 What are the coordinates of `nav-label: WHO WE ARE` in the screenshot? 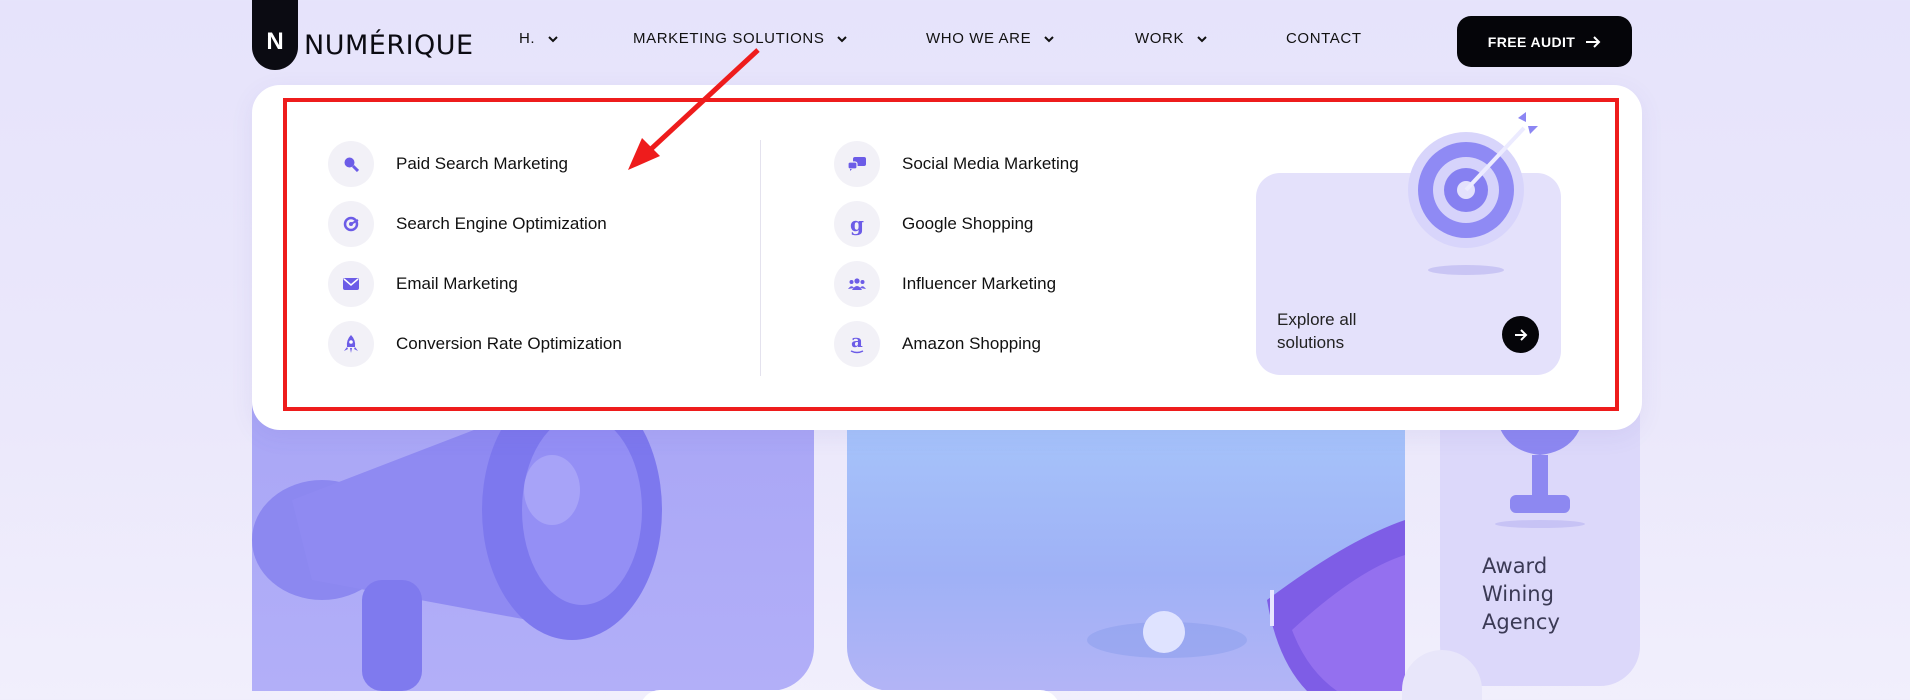 It's located at (979, 38).